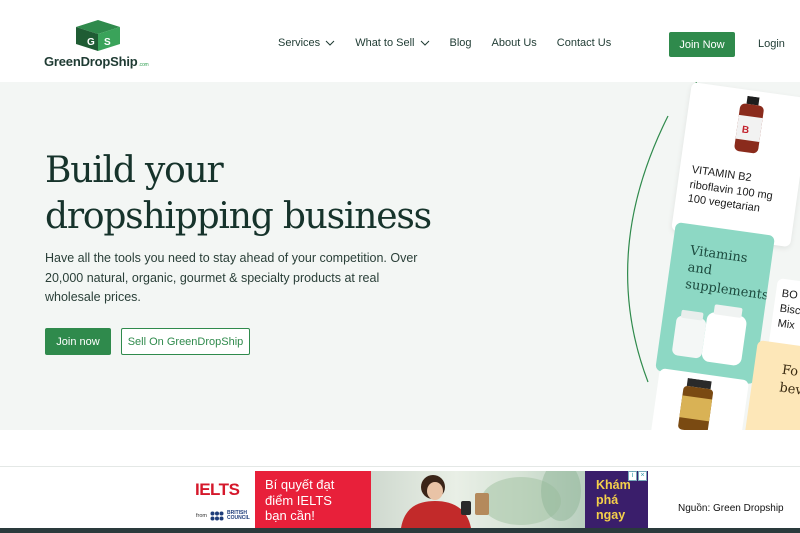 The height and width of the screenshot is (533, 800). I want to click on login-link: Login, so click(771, 44).